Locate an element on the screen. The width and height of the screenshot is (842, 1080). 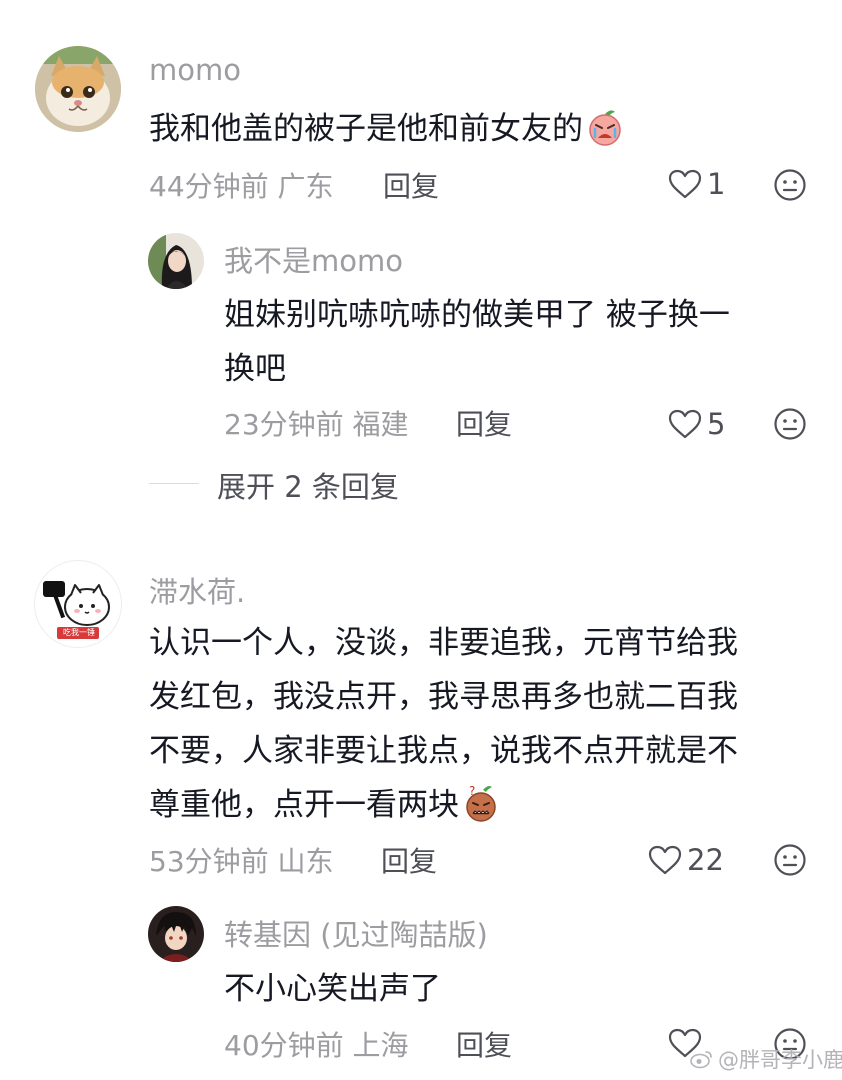
crying-peach-emoji-icon is located at coordinates (605, 136).